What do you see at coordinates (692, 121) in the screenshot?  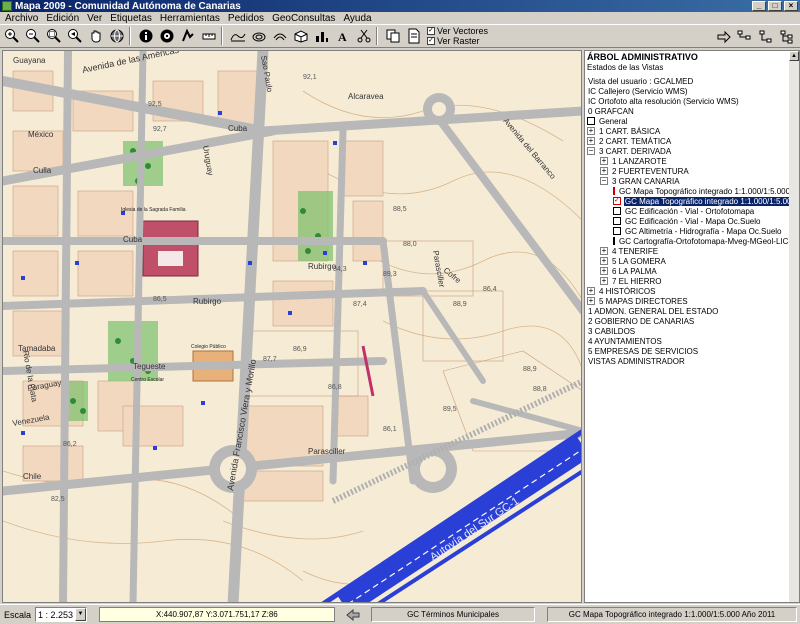 I see `tree-item: General` at bounding box center [692, 121].